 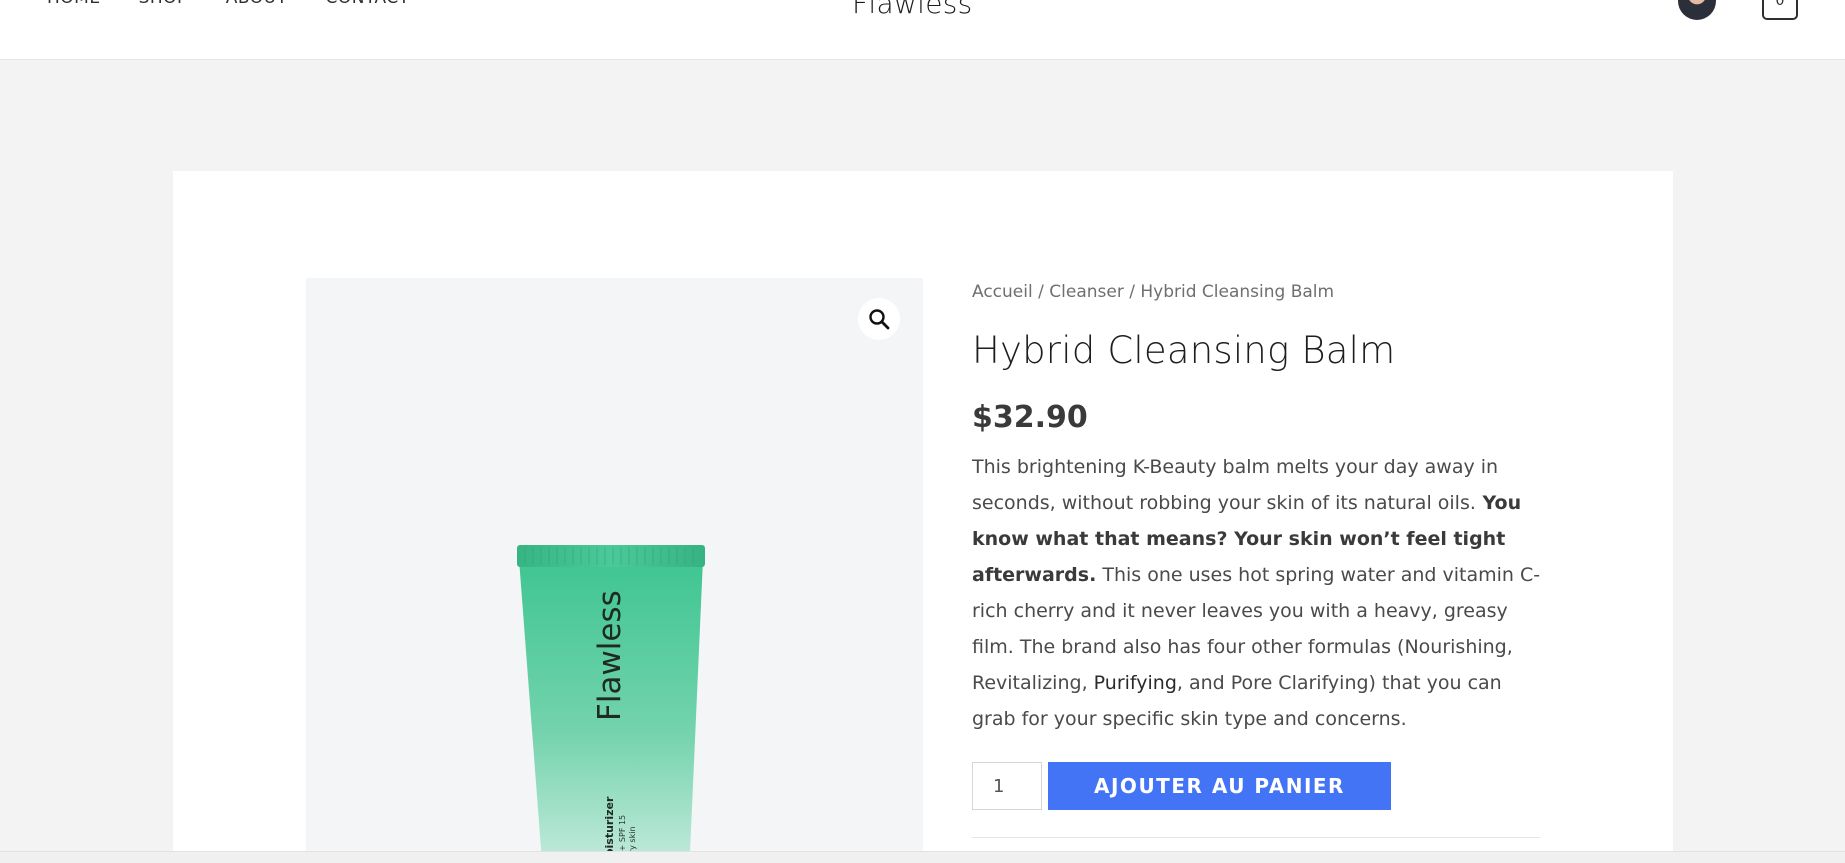 What do you see at coordinates (163, 4) in the screenshot?
I see `nav-shop: SHOP` at bounding box center [163, 4].